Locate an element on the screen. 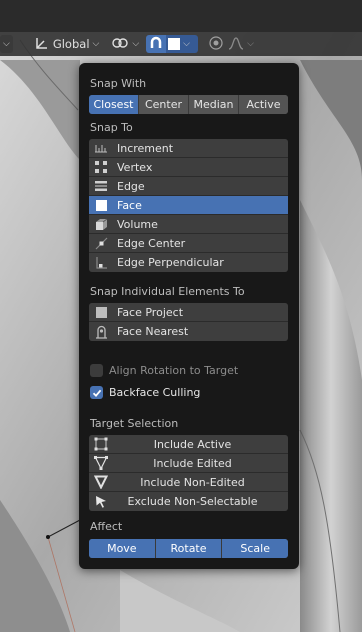  include-edited-toggle: Include Edited is located at coordinates (188, 463).